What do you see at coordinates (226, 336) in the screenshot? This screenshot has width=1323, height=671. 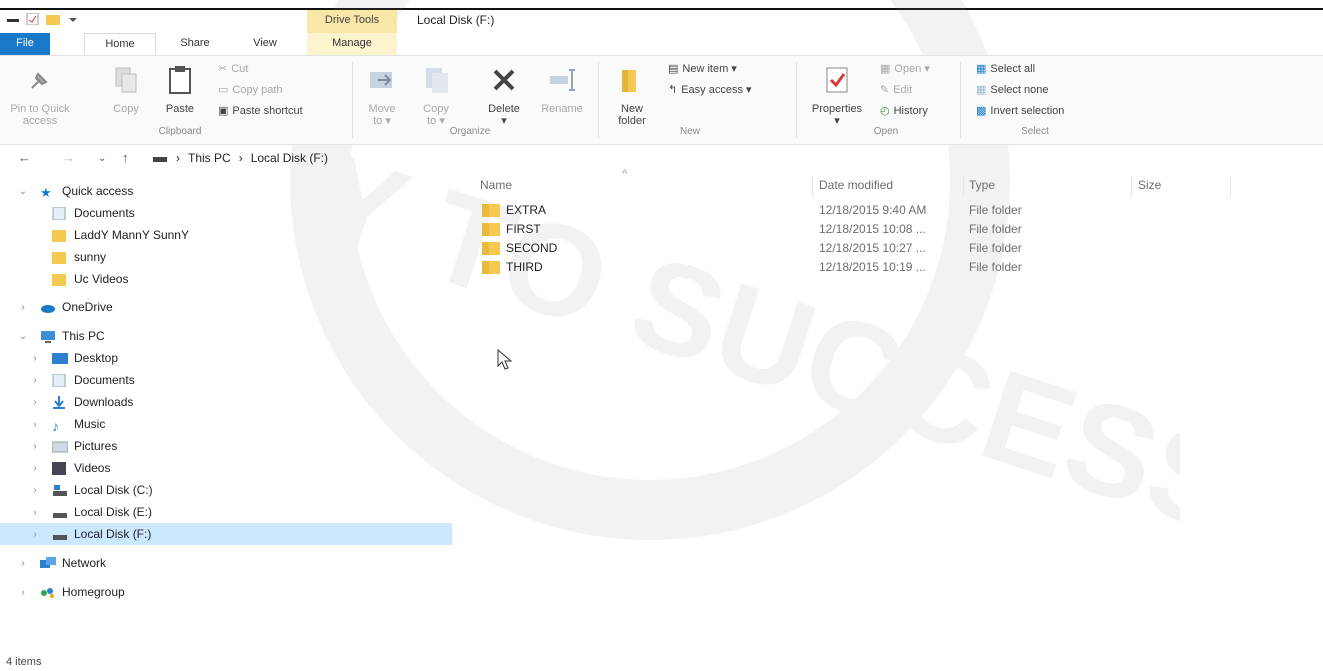 I see `nav-this-pc: ⌄ This PC` at bounding box center [226, 336].